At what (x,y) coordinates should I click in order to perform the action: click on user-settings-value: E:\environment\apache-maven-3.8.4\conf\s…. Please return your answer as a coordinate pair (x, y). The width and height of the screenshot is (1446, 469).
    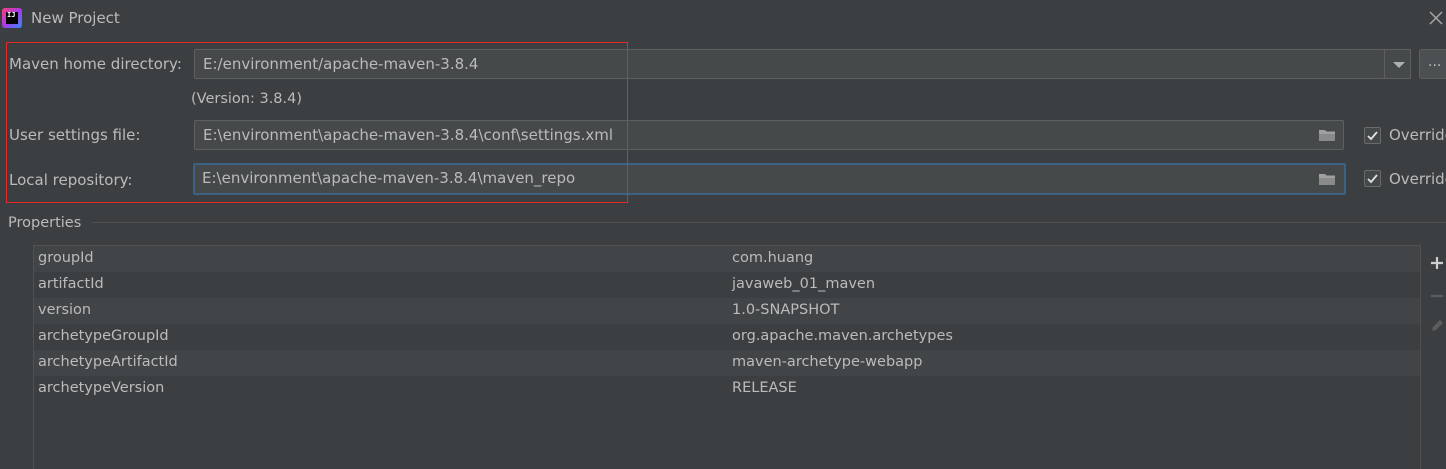
    Looking at the image, I should click on (408, 135).